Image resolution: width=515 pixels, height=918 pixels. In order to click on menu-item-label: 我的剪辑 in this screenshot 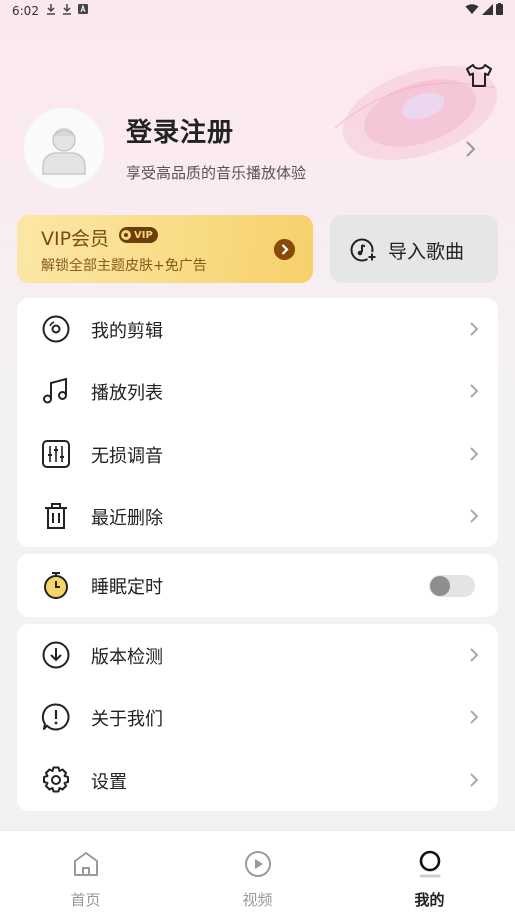, I will do `click(127, 331)`.